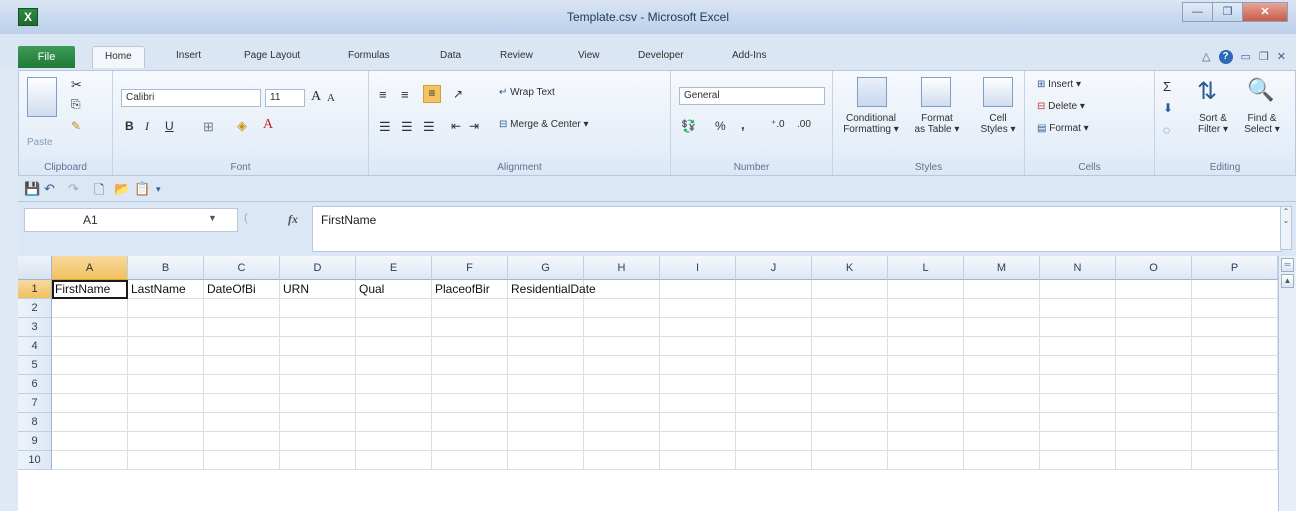 The width and height of the screenshot is (1296, 511). What do you see at coordinates (407, 127) in the screenshot?
I see `align-center-icon: ☰` at bounding box center [407, 127].